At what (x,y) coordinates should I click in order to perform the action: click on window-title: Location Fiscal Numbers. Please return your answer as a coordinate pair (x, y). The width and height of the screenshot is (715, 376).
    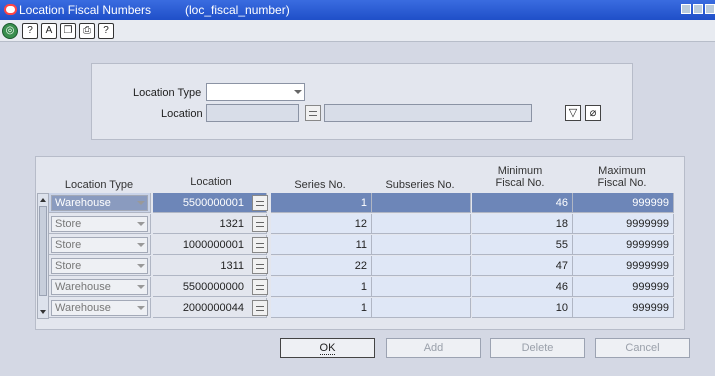
    Looking at the image, I should click on (85, 10).